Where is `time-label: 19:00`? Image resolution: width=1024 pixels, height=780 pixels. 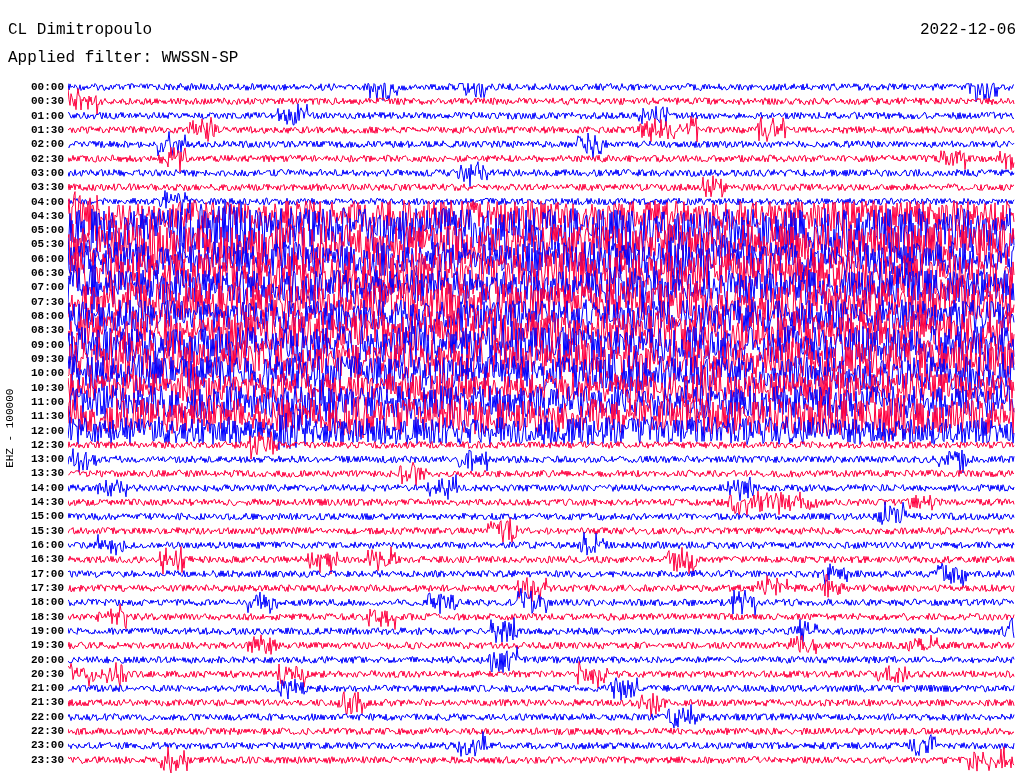
time-label: 19:00 is located at coordinates (47, 631).